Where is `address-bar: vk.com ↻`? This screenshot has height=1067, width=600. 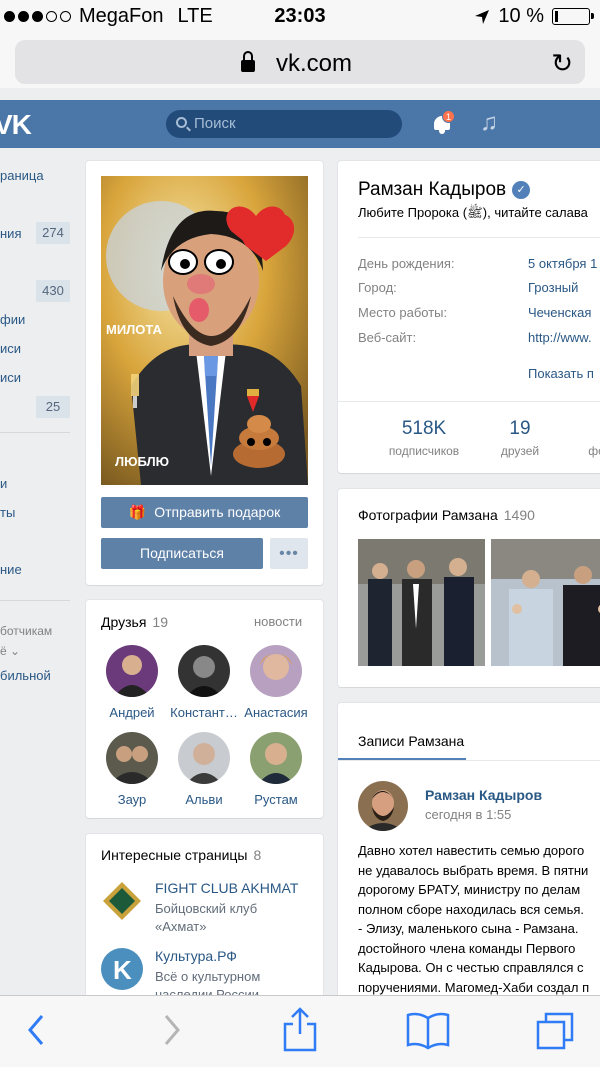
address-bar: vk.com ↻ is located at coordinates (300, 62).